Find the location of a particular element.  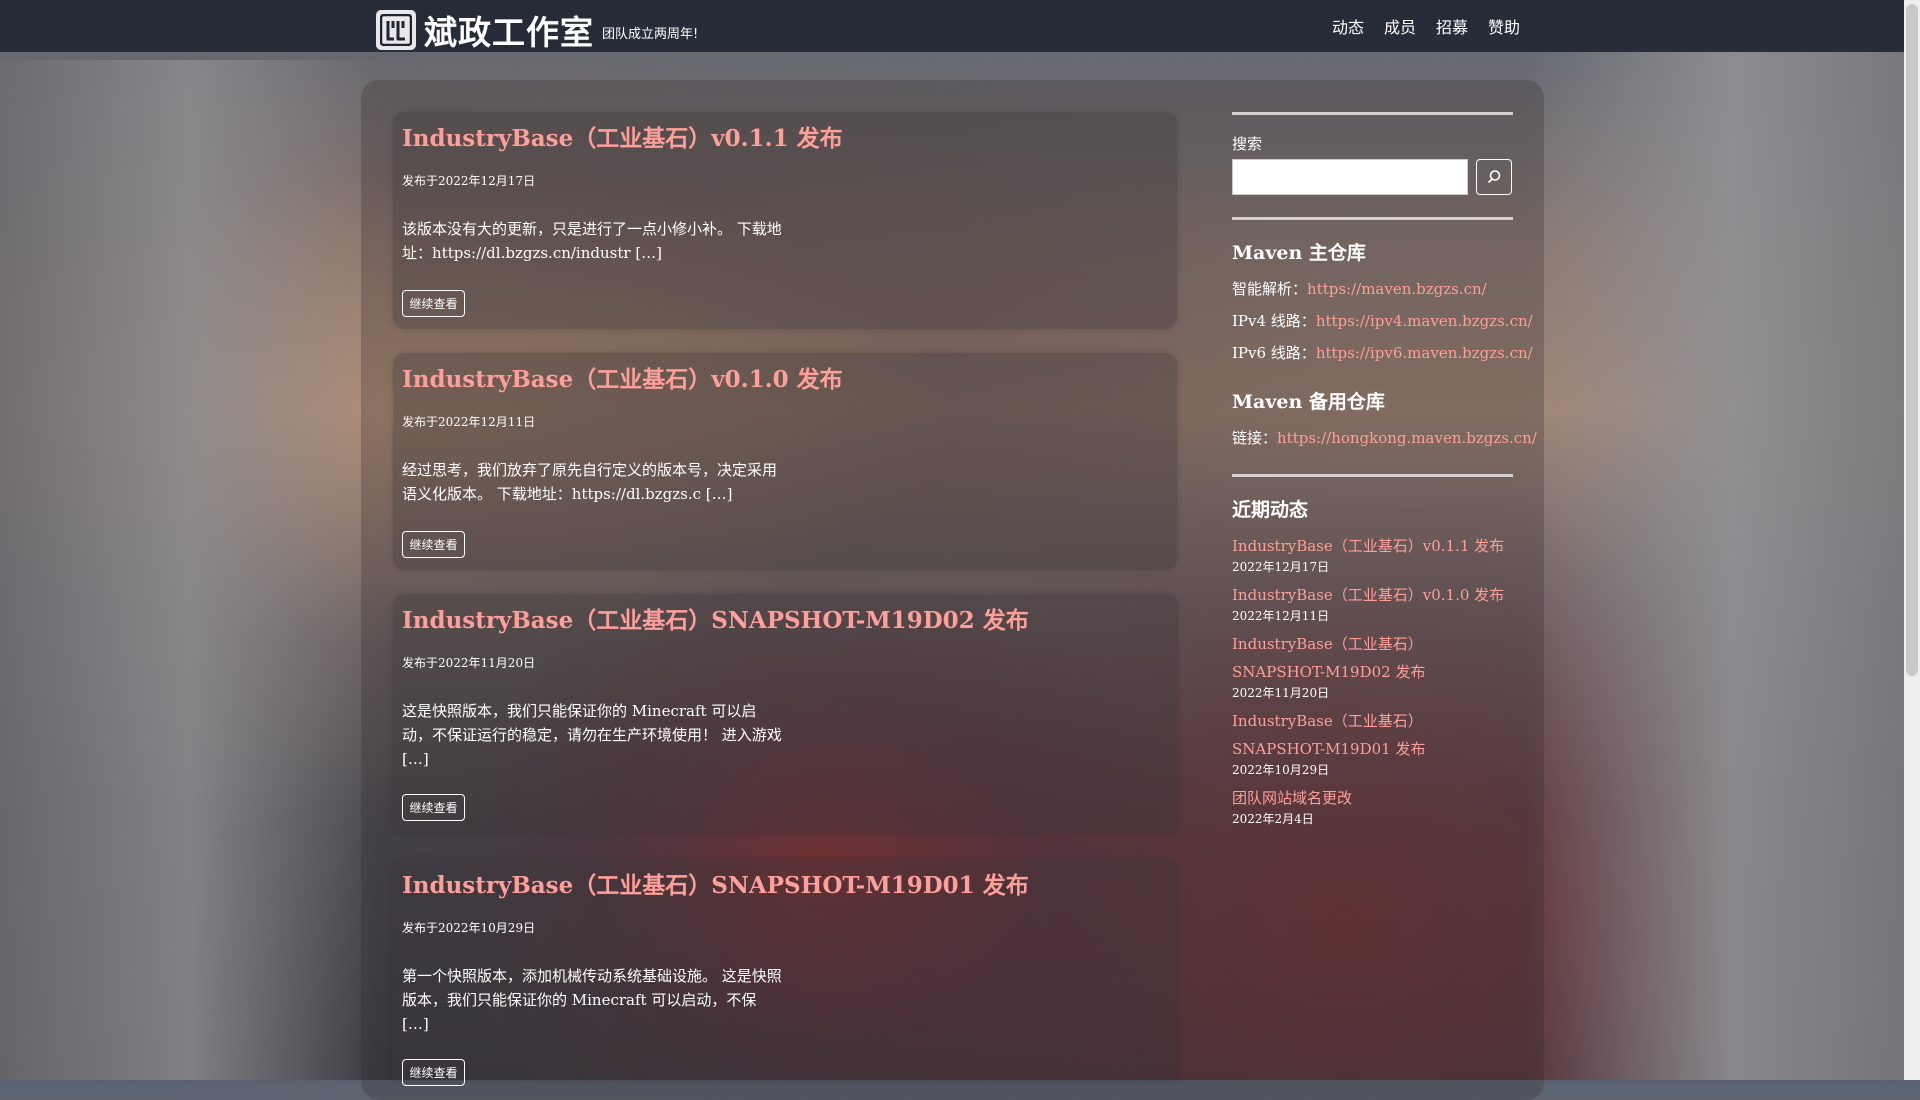

nav-item-members: 成员 is located at coordinates (1400, 26).